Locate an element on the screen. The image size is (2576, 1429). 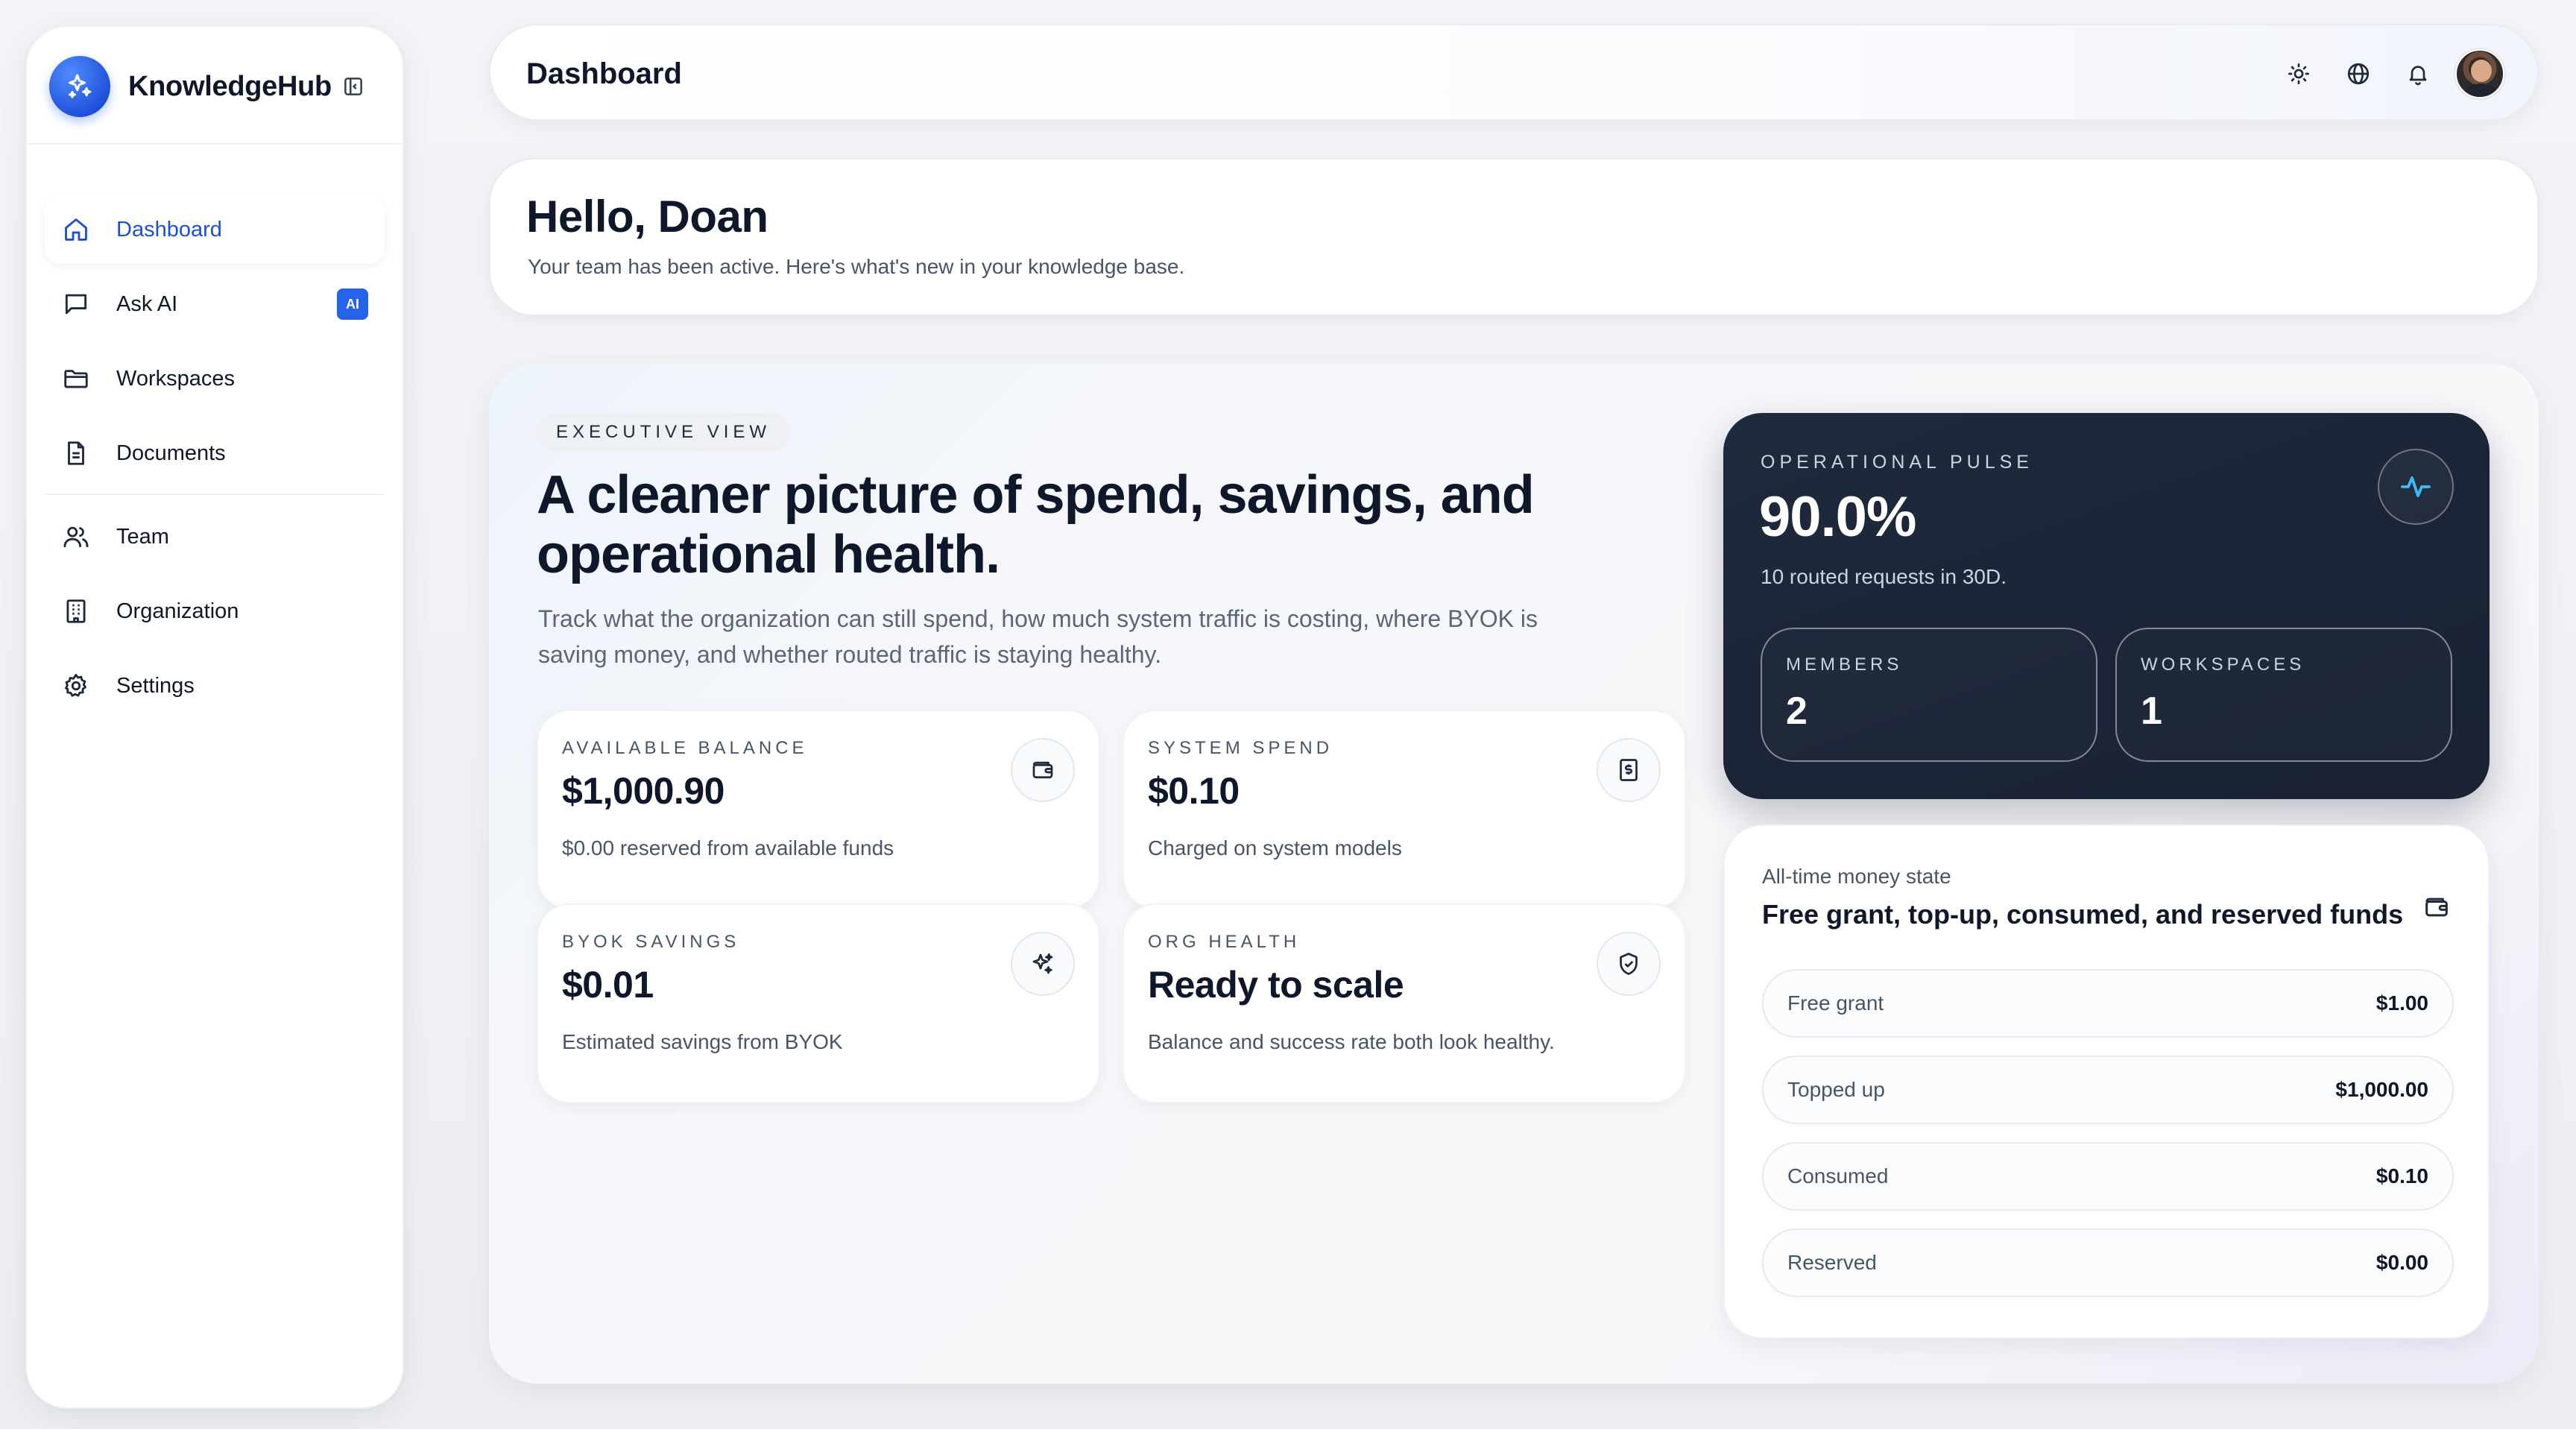
pulse-label: OPERATIONAL PULSE is located at coordinates (1897, 462).